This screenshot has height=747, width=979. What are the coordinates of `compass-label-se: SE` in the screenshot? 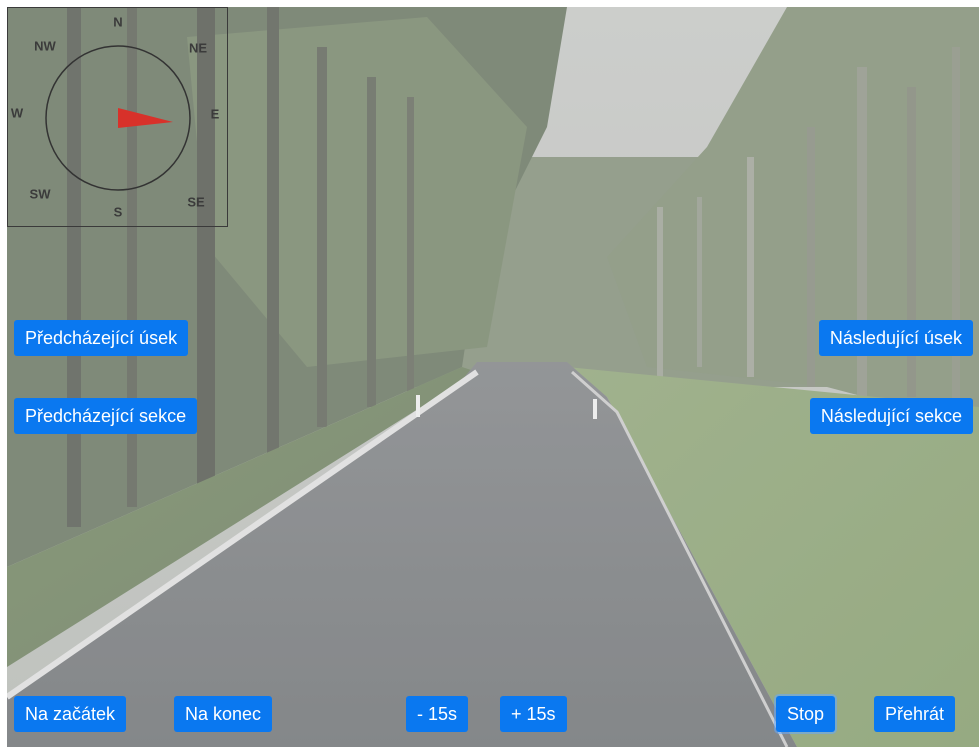 It's located at (196, 202).